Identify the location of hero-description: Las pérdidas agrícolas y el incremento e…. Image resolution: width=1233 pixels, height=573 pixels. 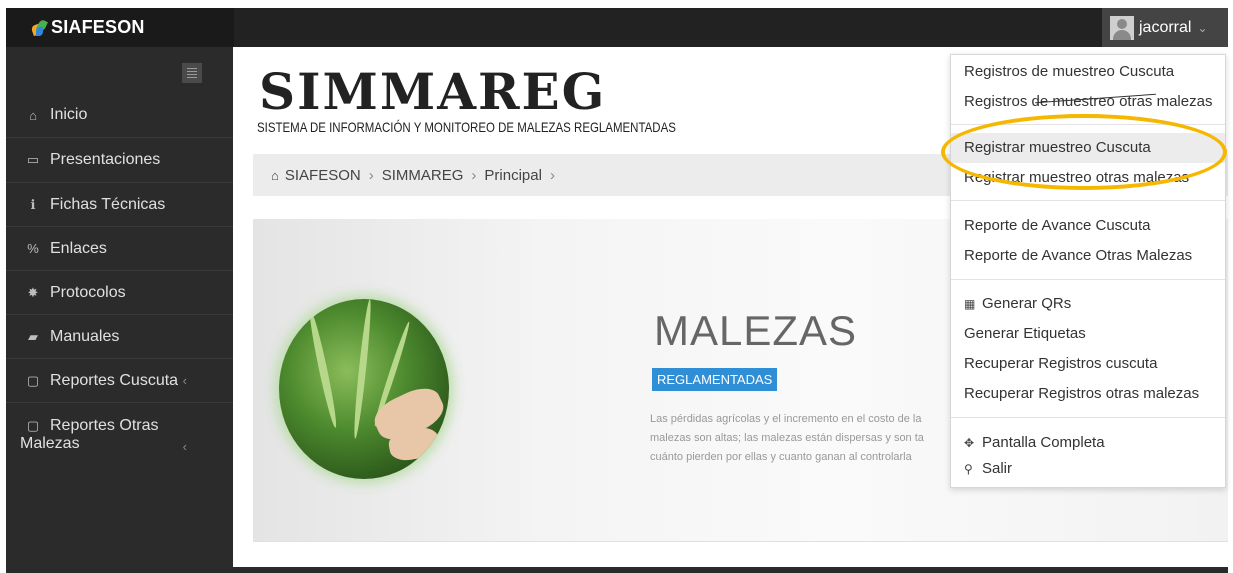
(800, 438).